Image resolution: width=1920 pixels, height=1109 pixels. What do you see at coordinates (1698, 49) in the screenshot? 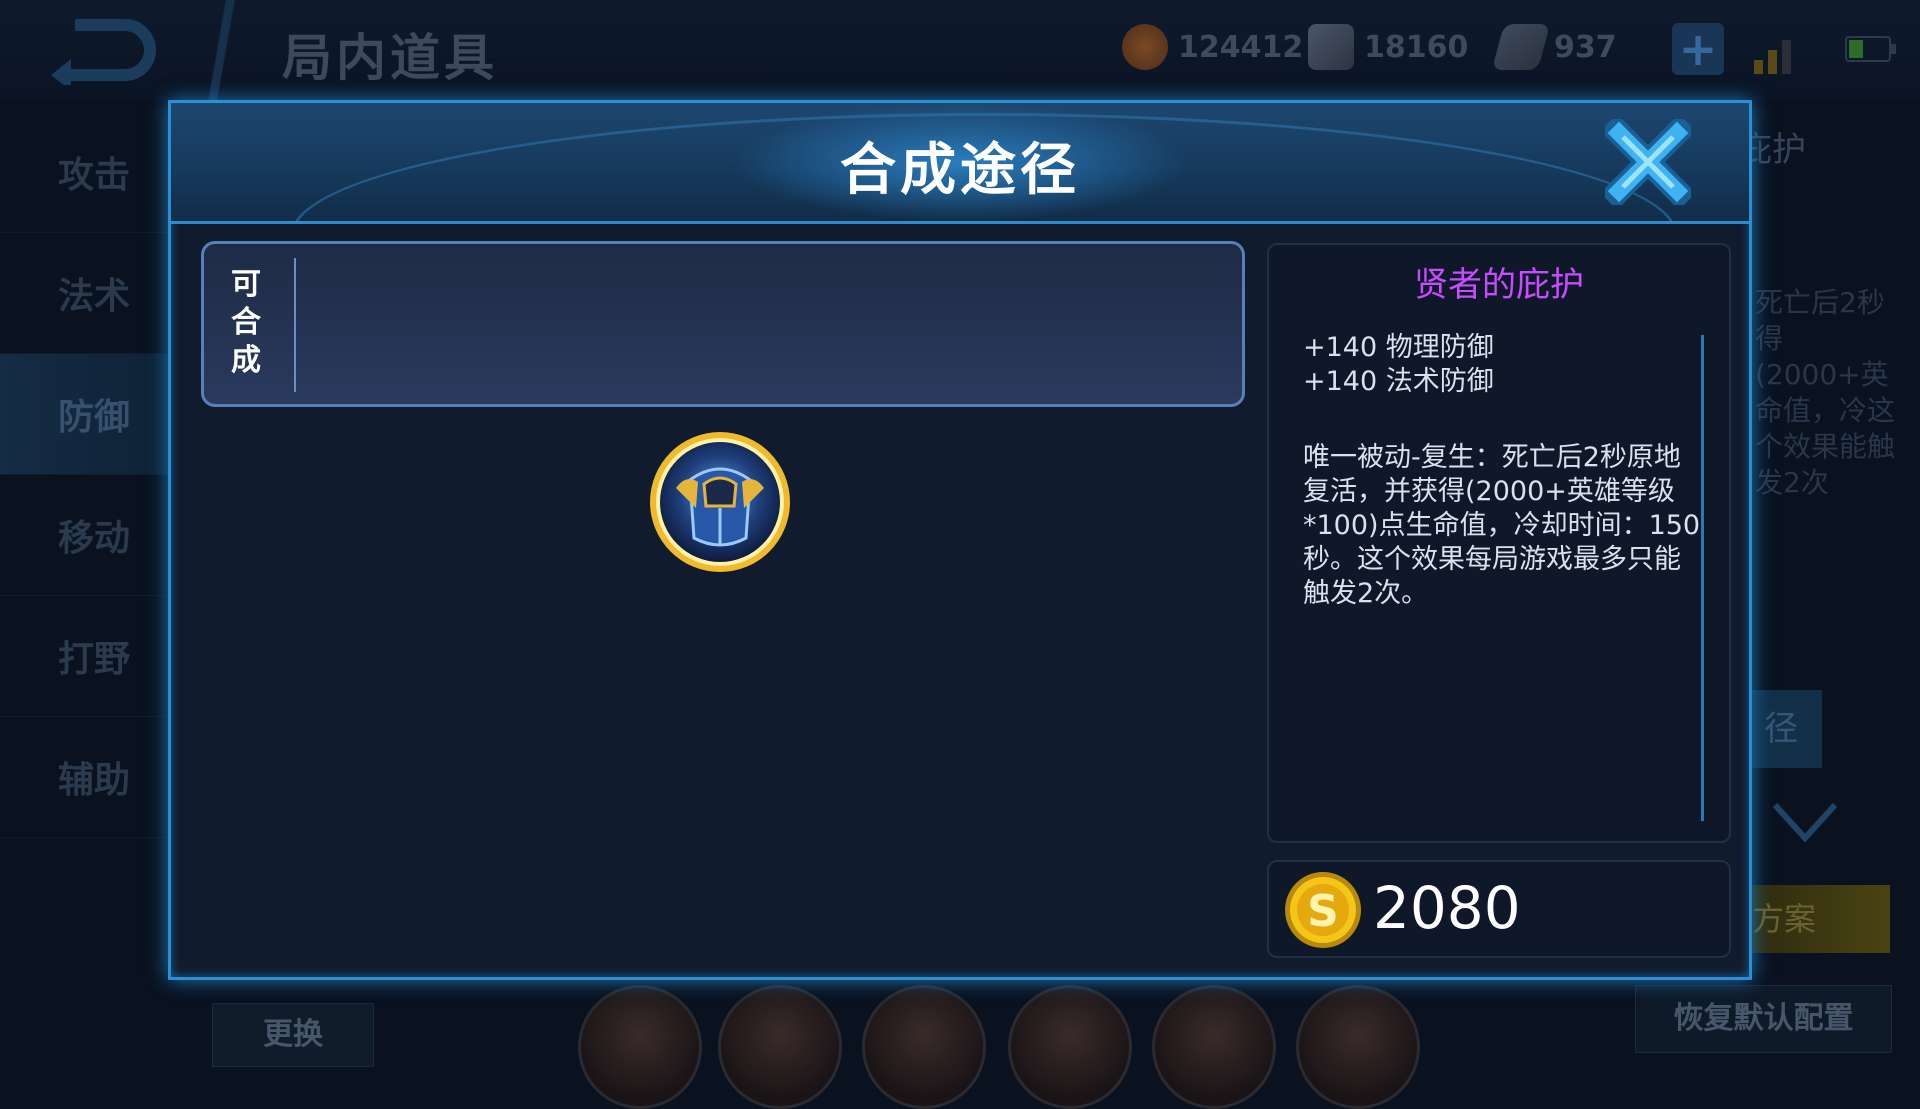
I see `add-currency-button: +` at bounding box center [1698, 49].